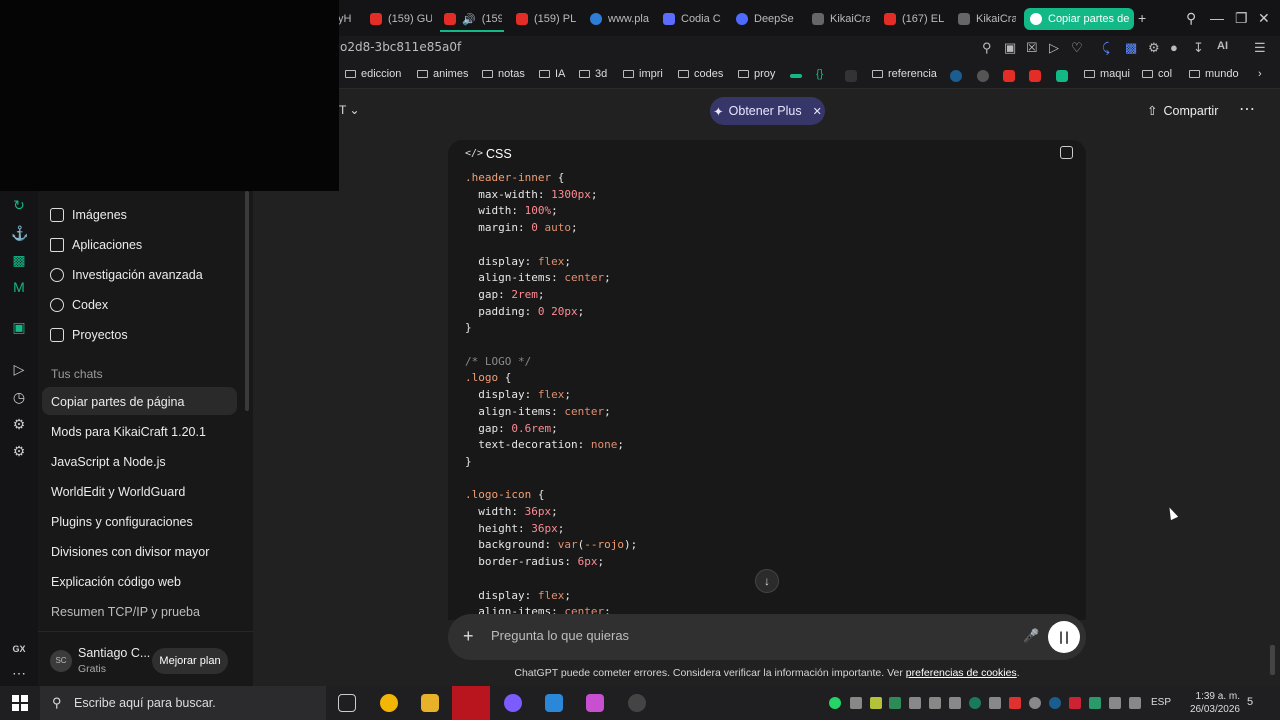 This screenshot has height=720, width=1280. What do you see at coordinates (20, 703) in the screenshot?
I see `windows-start-icon` at bounding box center [20, 703].